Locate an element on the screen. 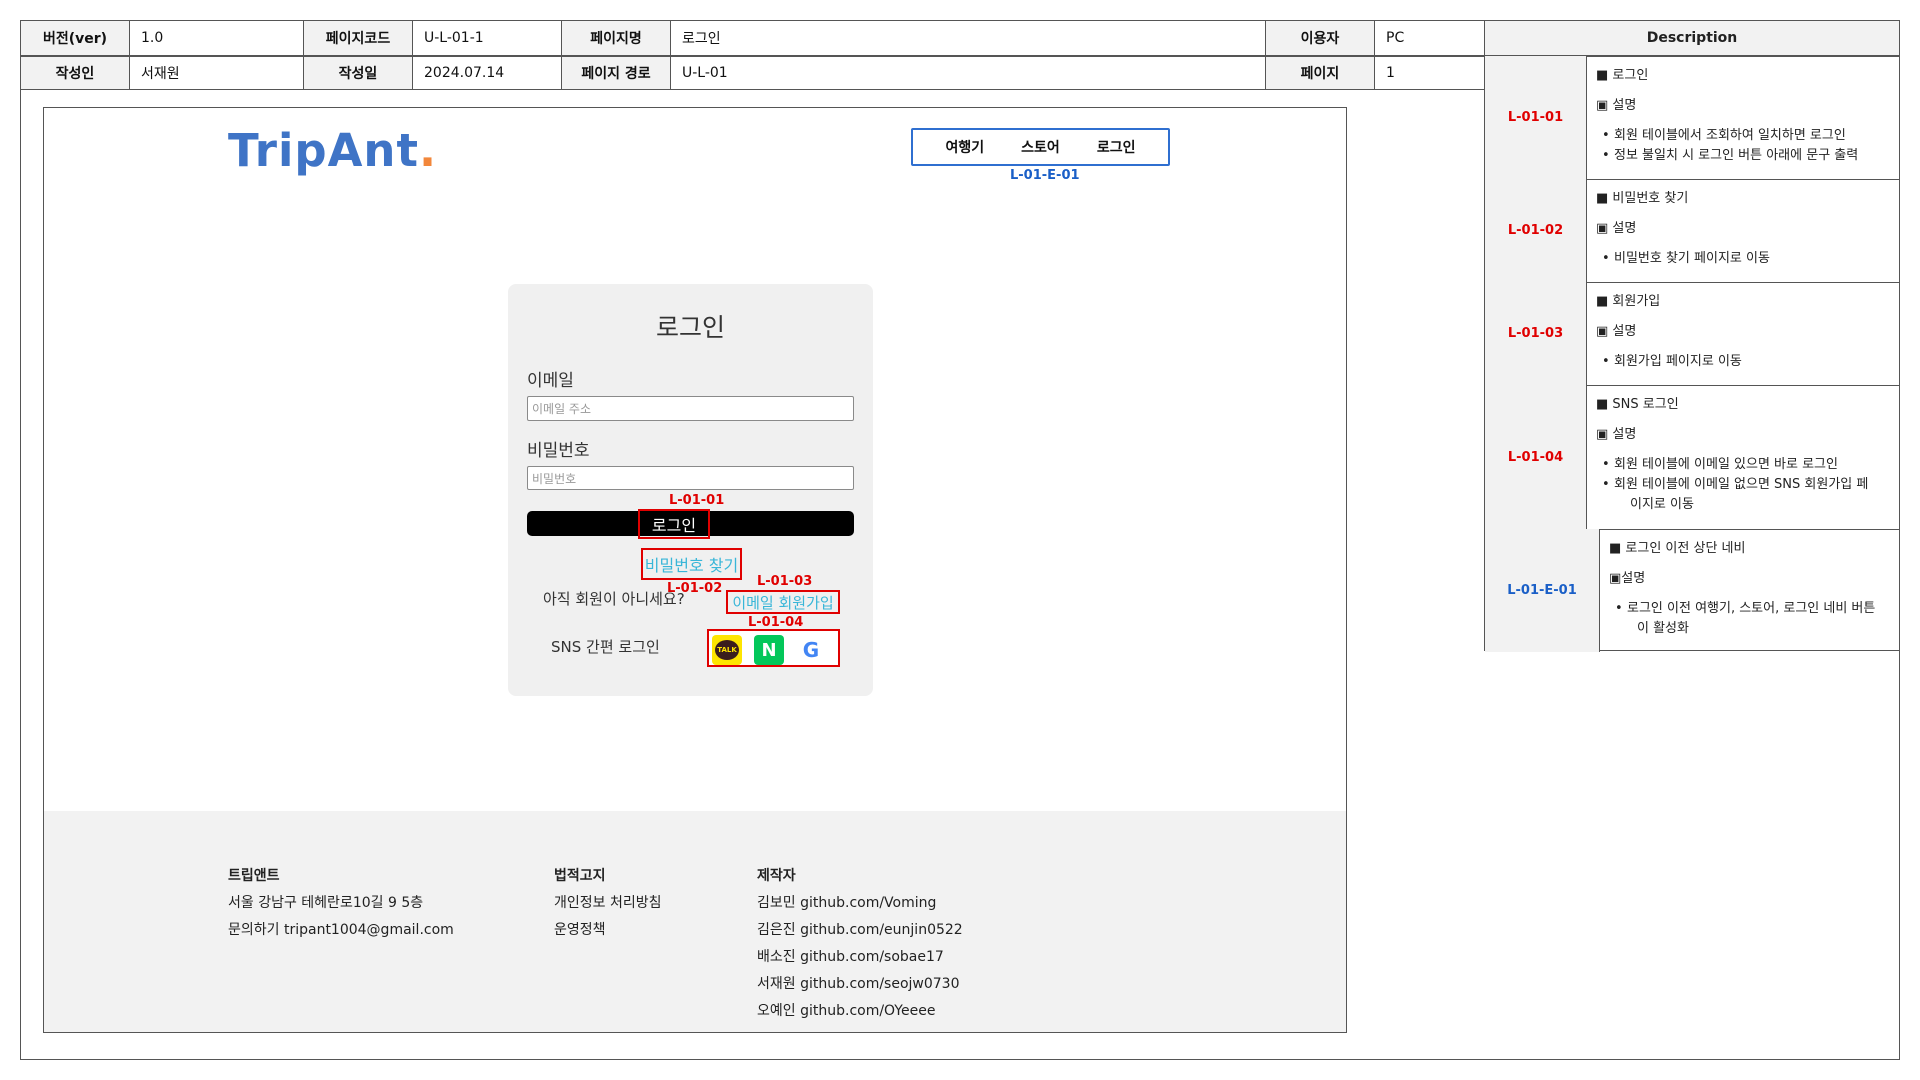 The image size is (1920, 1080). tripant-logo: TripAnt. is located at coordinates (332, 150).